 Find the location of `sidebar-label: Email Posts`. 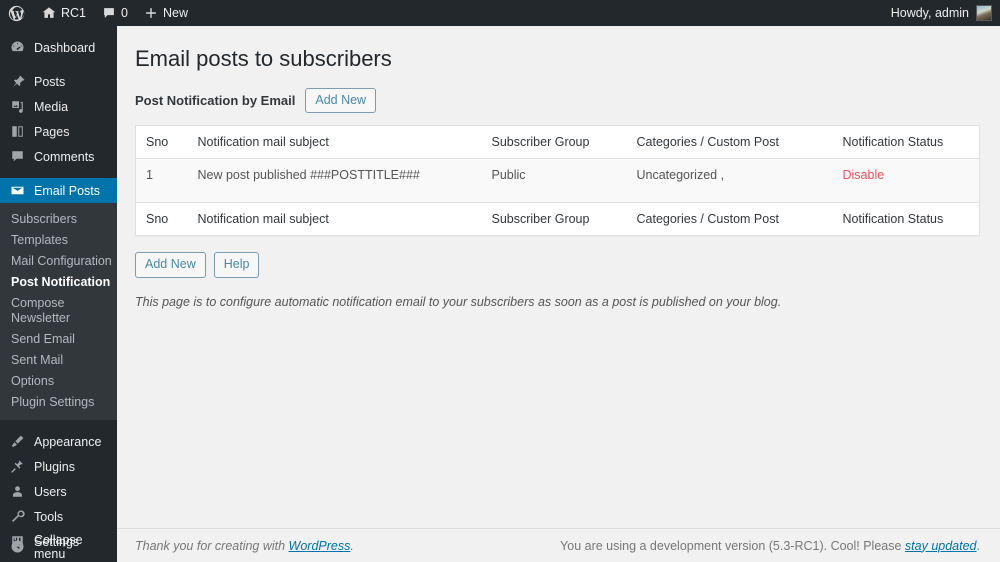

sidebar-label: Email Posts is located at coordinates (67, 190).